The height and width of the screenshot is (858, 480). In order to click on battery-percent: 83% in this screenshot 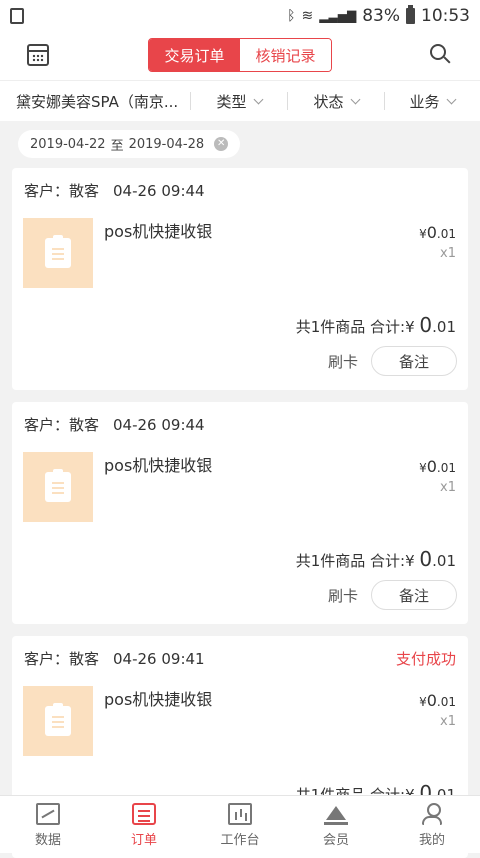, I will do `click(381, 16)`.